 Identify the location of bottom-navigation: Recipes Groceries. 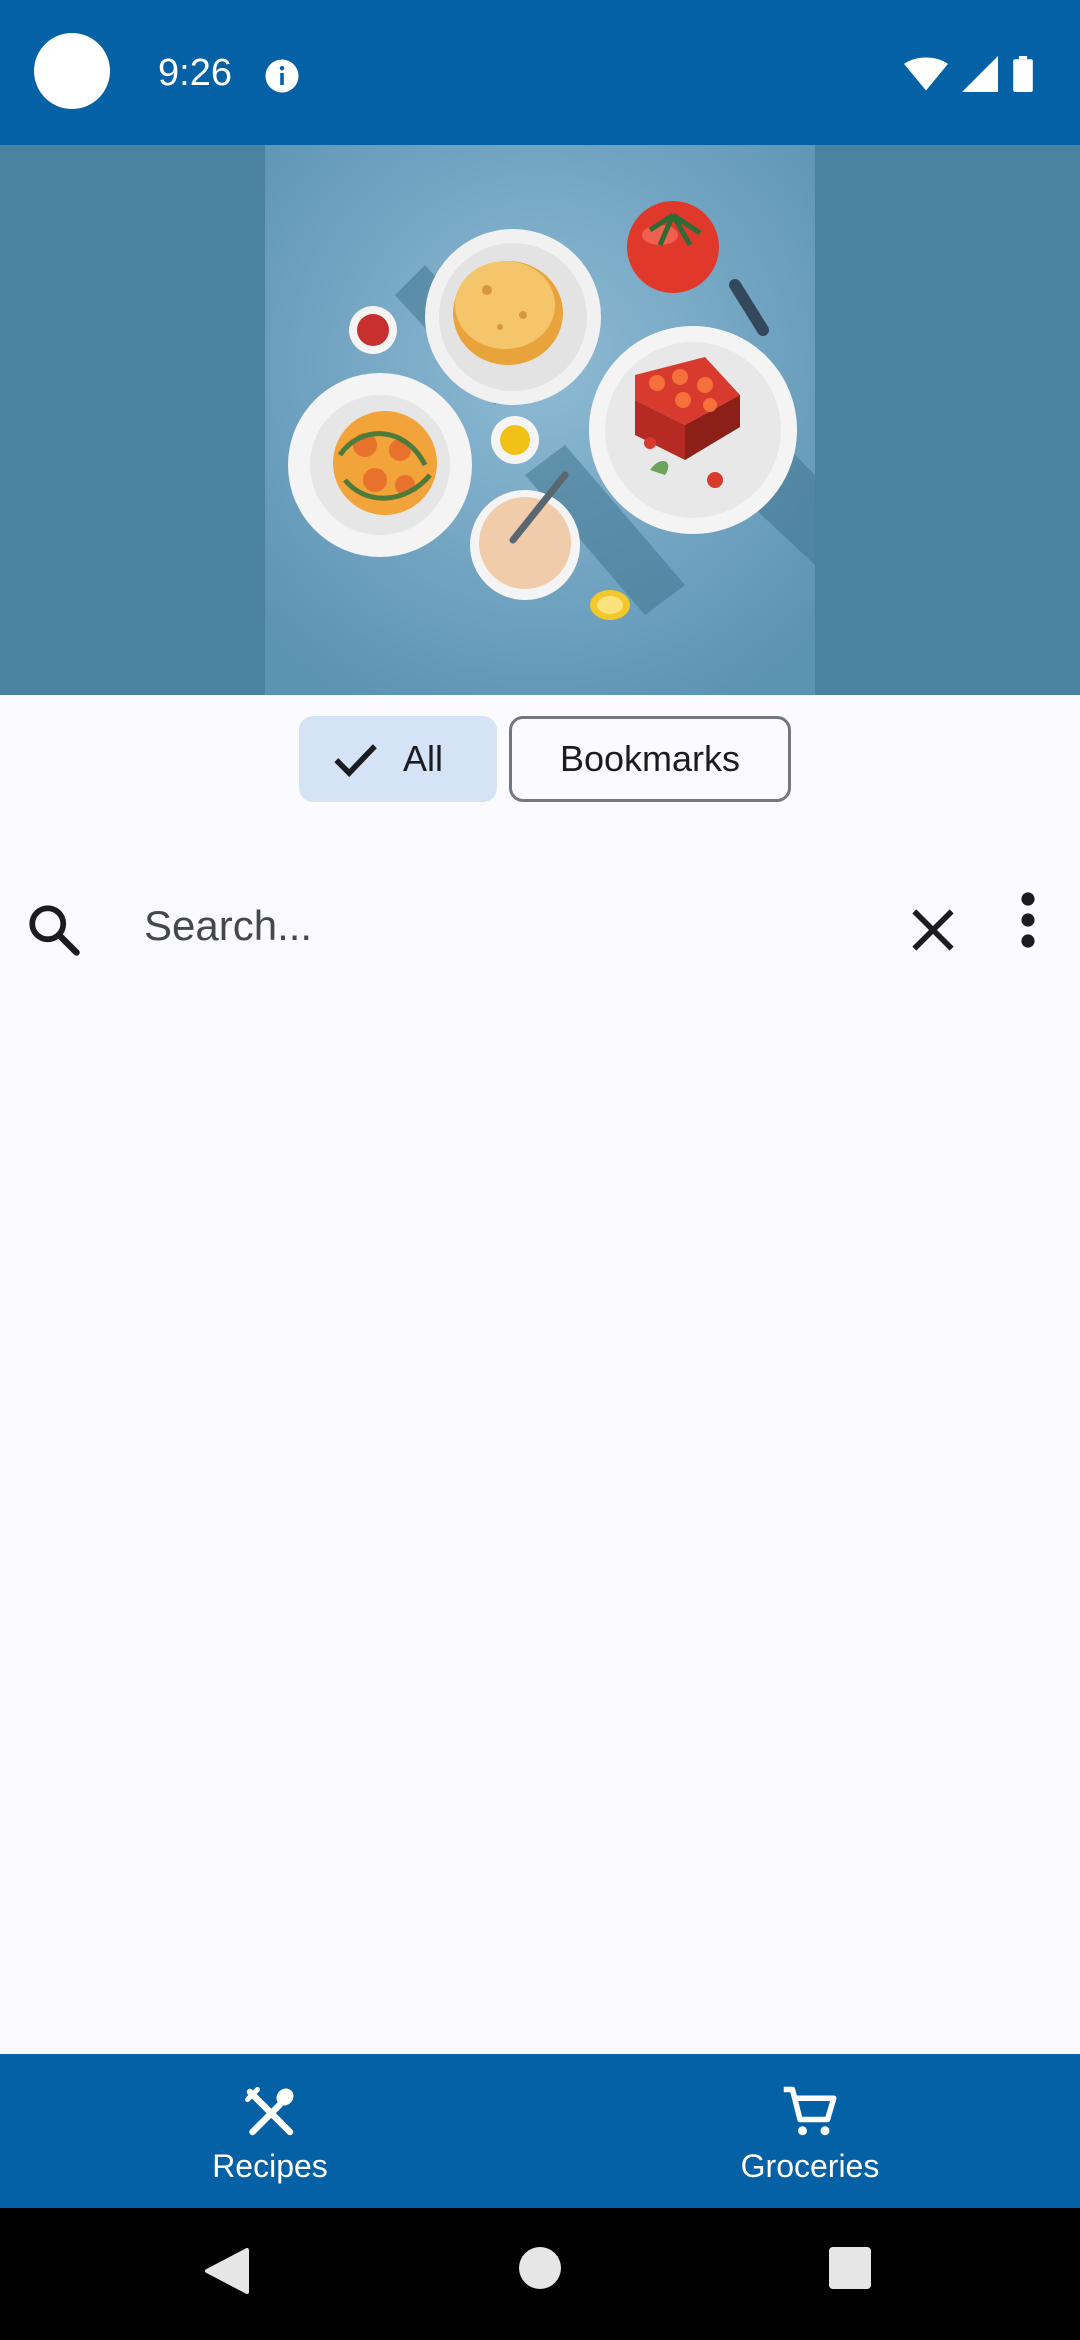
(540, 2131).